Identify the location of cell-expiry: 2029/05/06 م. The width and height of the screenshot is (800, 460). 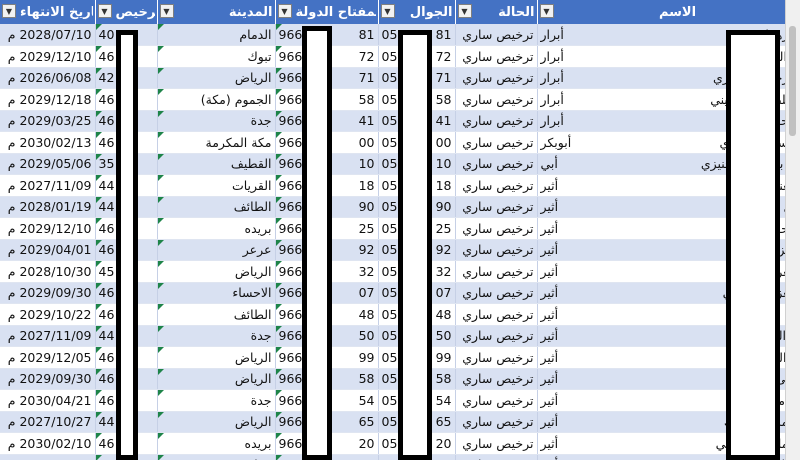
(48, 164).